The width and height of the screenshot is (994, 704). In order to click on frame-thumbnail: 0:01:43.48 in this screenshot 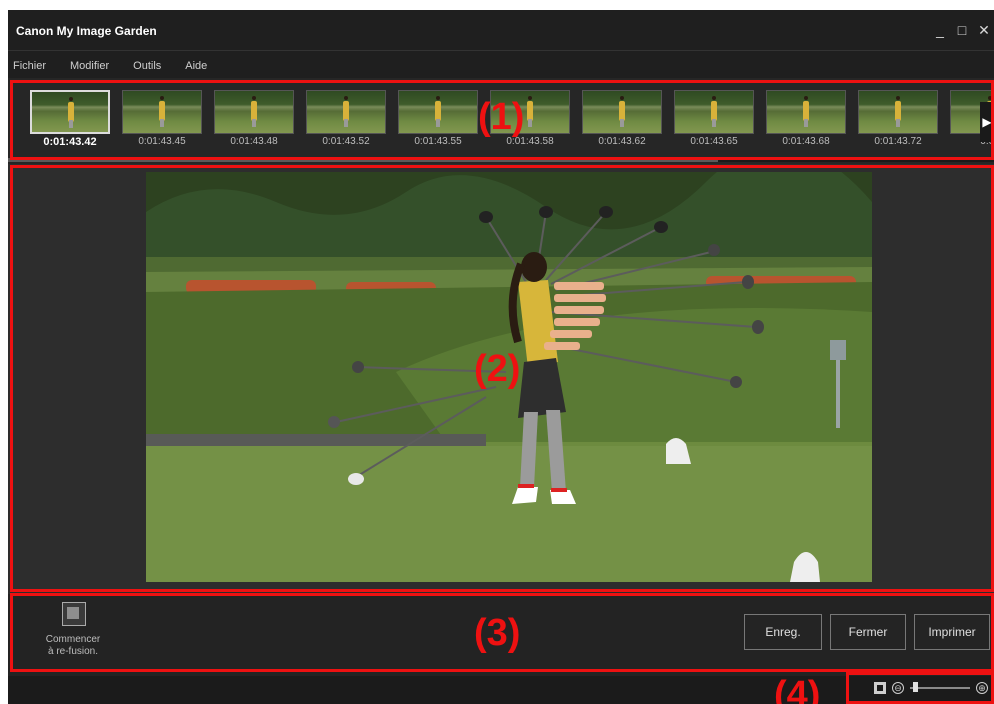, I will do `click(254, 119)`.